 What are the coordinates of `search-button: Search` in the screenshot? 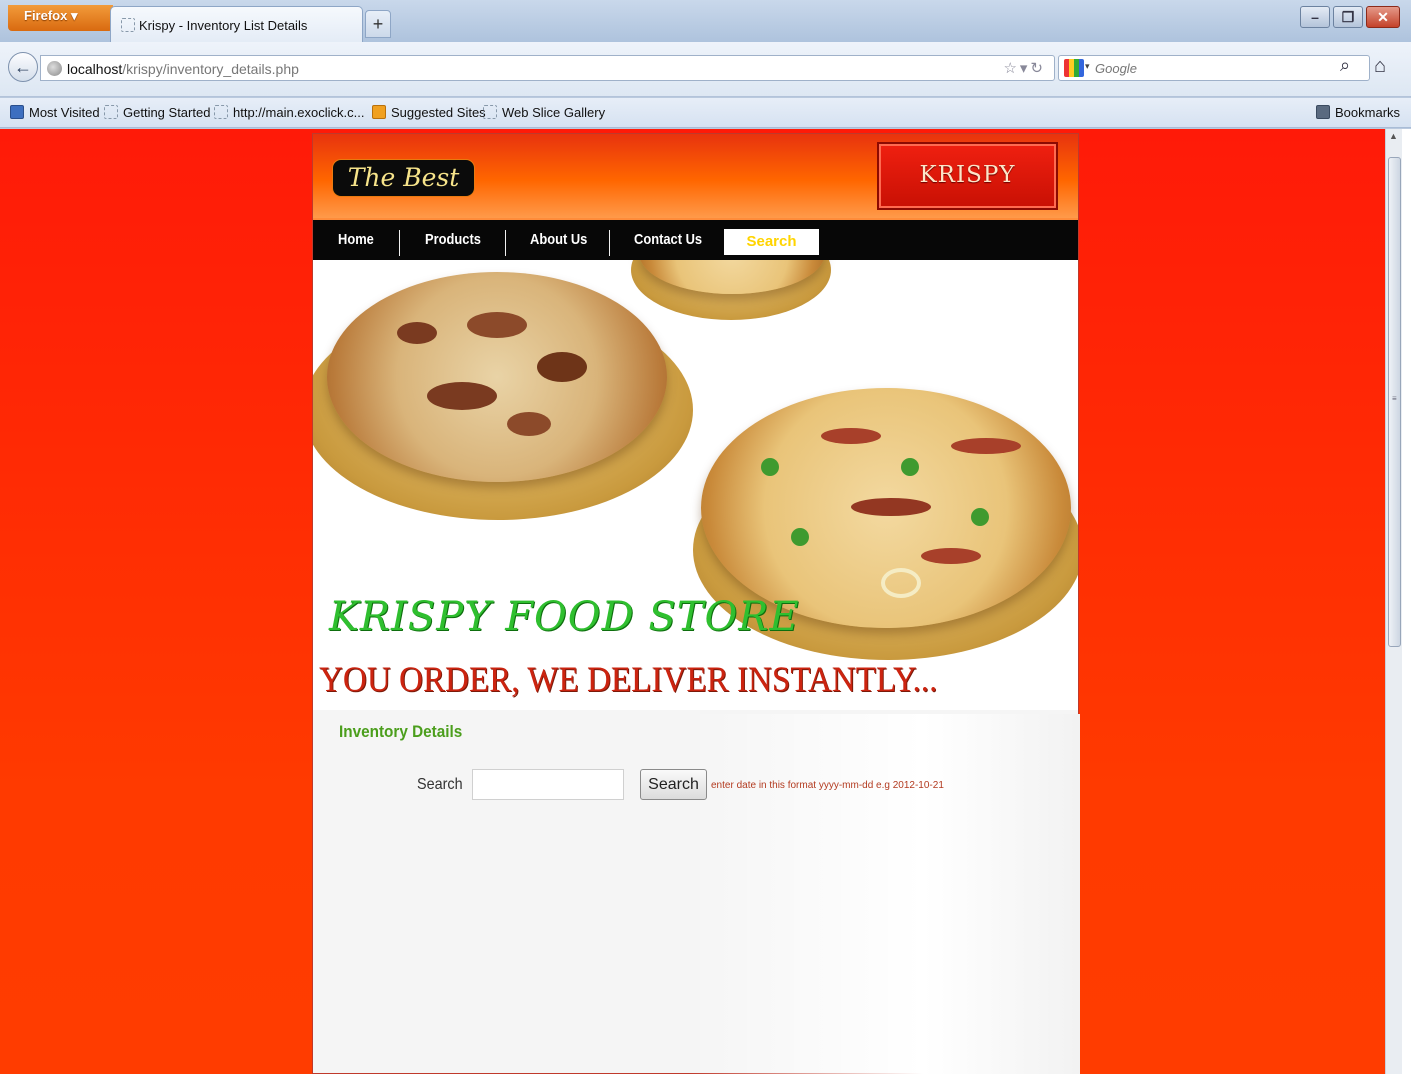 It's located at (673, 784).